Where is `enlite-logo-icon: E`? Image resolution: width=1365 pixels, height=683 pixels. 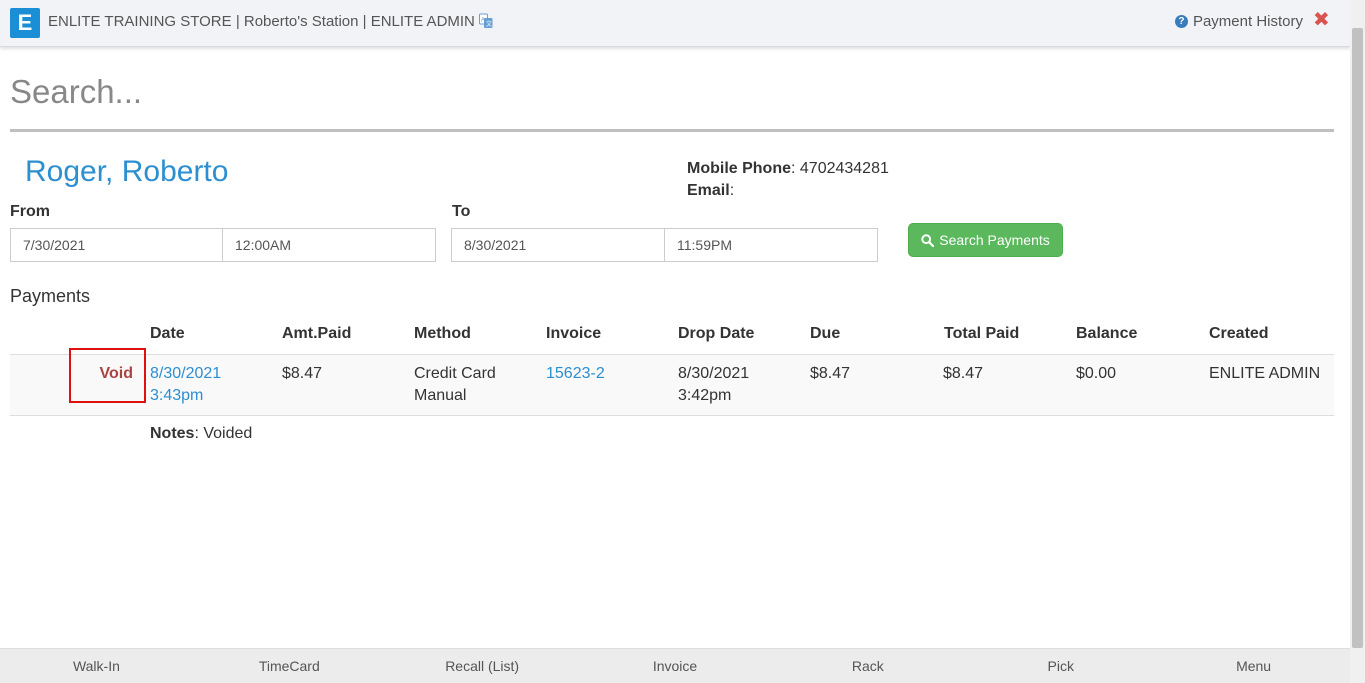
enlite-logo-icon: E is located at coordinates (25, 23).